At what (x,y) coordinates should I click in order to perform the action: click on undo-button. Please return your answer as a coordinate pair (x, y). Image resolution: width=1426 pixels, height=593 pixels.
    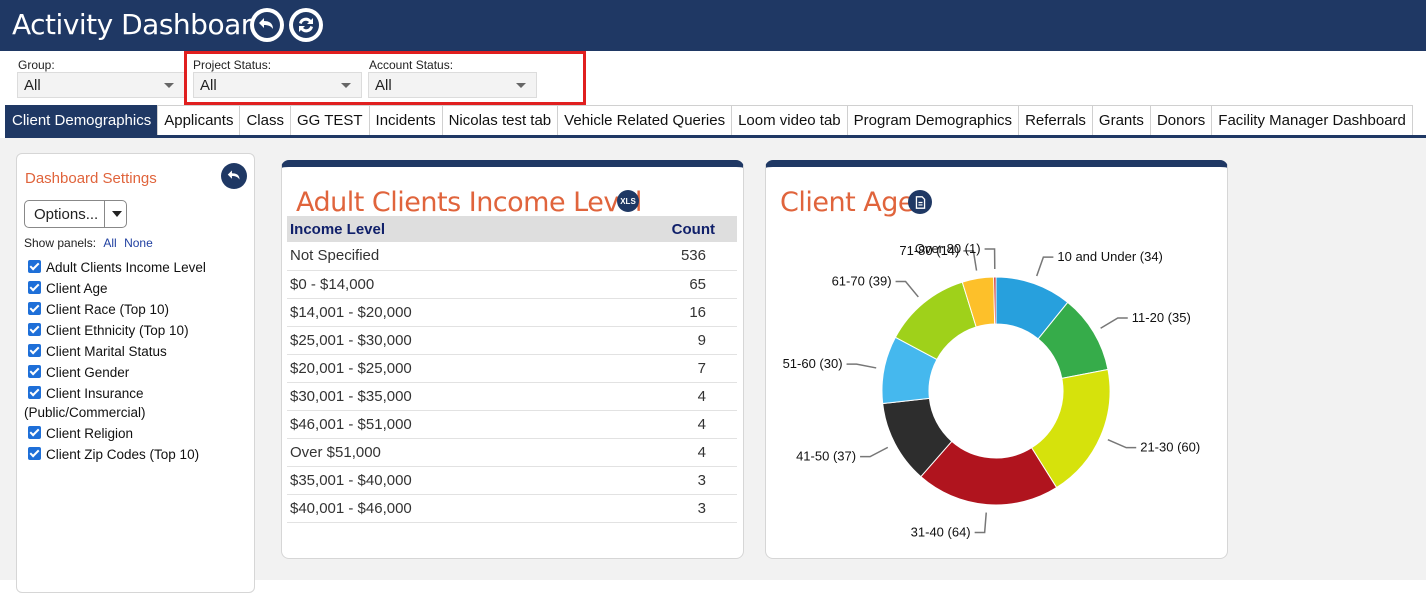
    Looking at the image, I should click on (267, 25).